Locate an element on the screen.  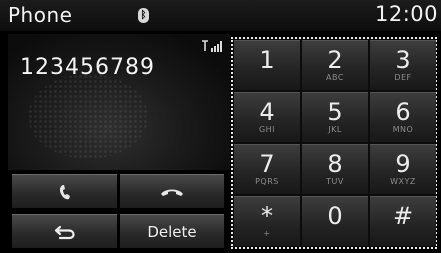
key-letters: MNO is located at coordinates (403, 129).